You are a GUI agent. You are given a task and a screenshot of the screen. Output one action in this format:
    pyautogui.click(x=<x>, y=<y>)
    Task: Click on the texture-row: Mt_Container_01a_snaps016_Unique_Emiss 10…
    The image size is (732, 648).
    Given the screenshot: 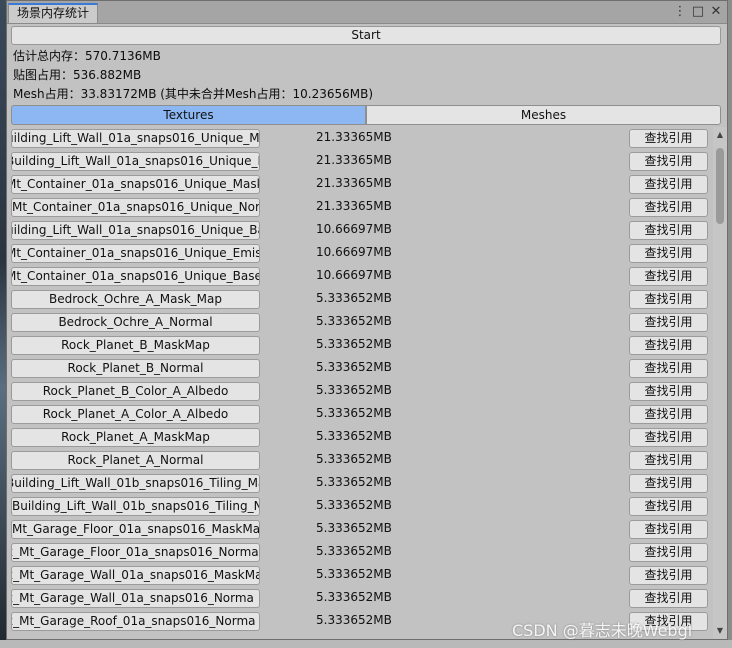 What is the action you would take?
    pyautogui.click(x=360, y=253)
    